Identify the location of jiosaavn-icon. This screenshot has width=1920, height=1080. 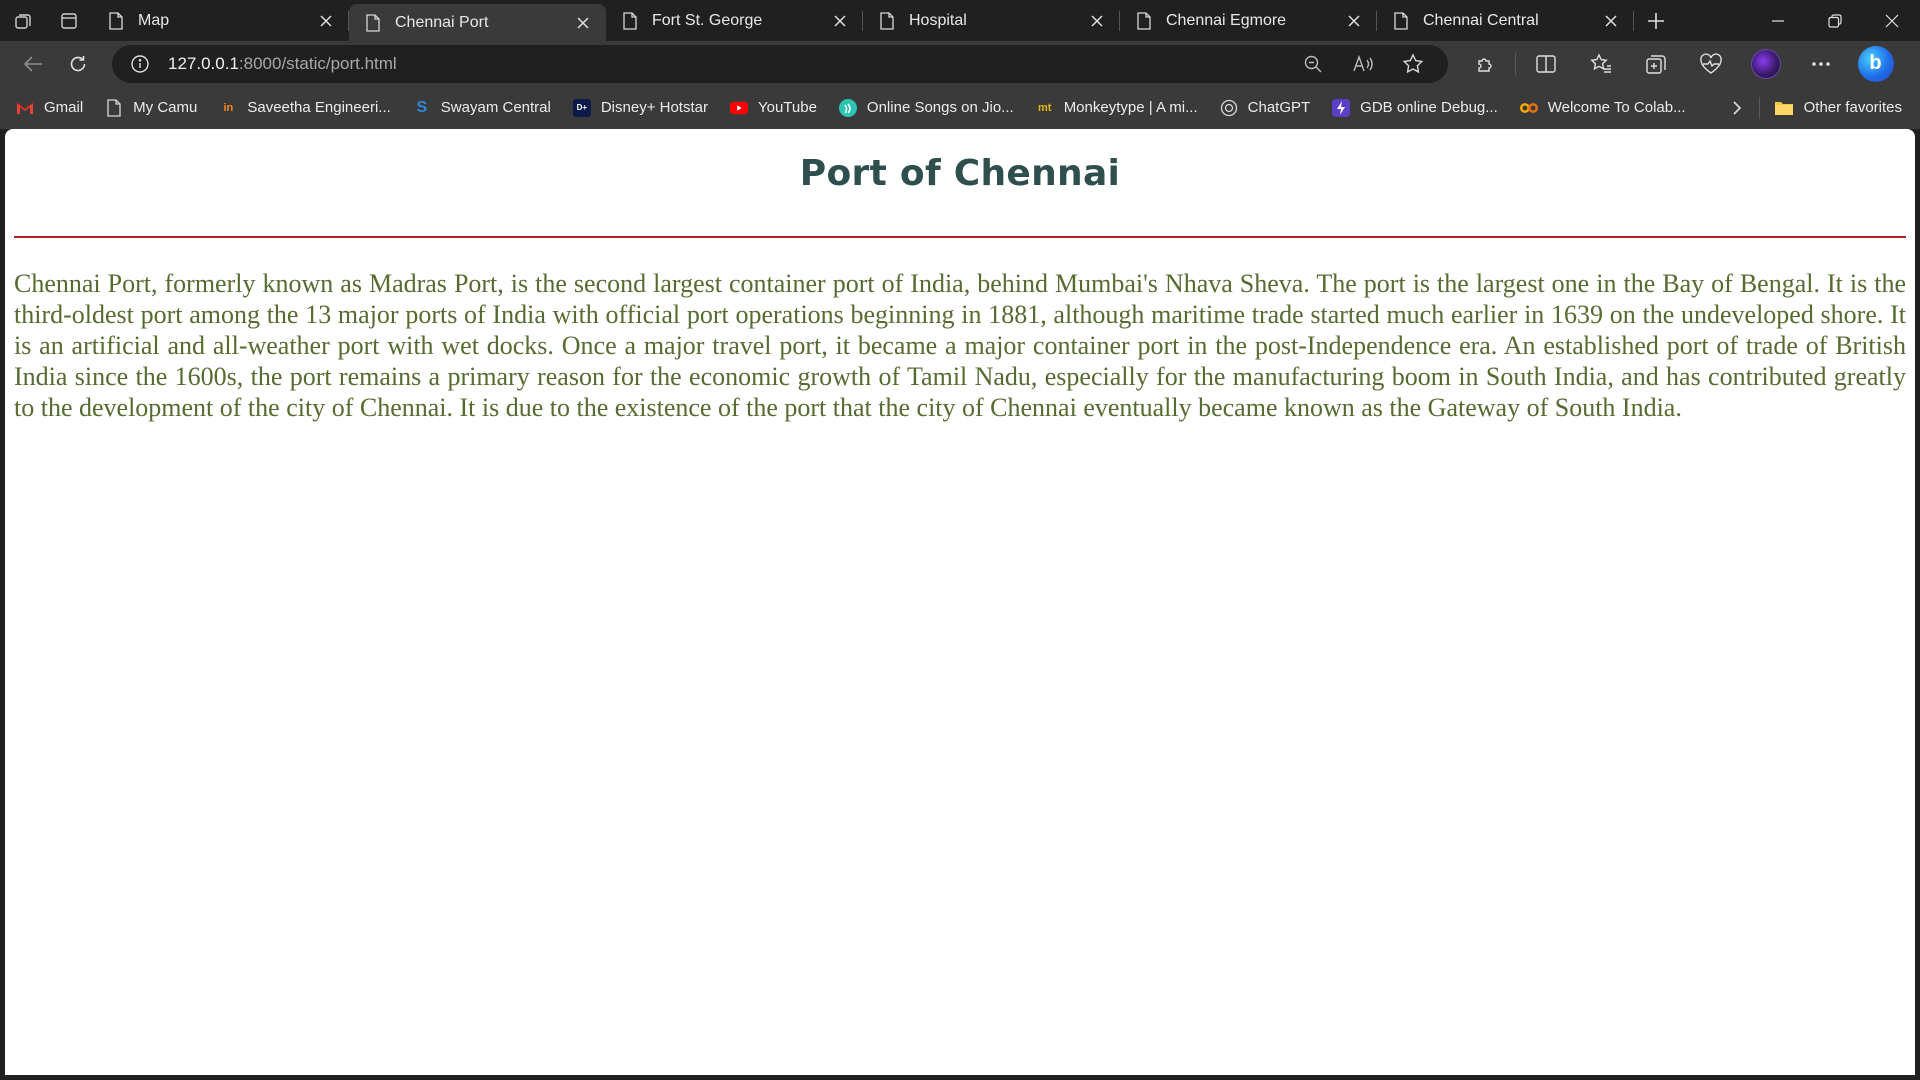
(847, 107).